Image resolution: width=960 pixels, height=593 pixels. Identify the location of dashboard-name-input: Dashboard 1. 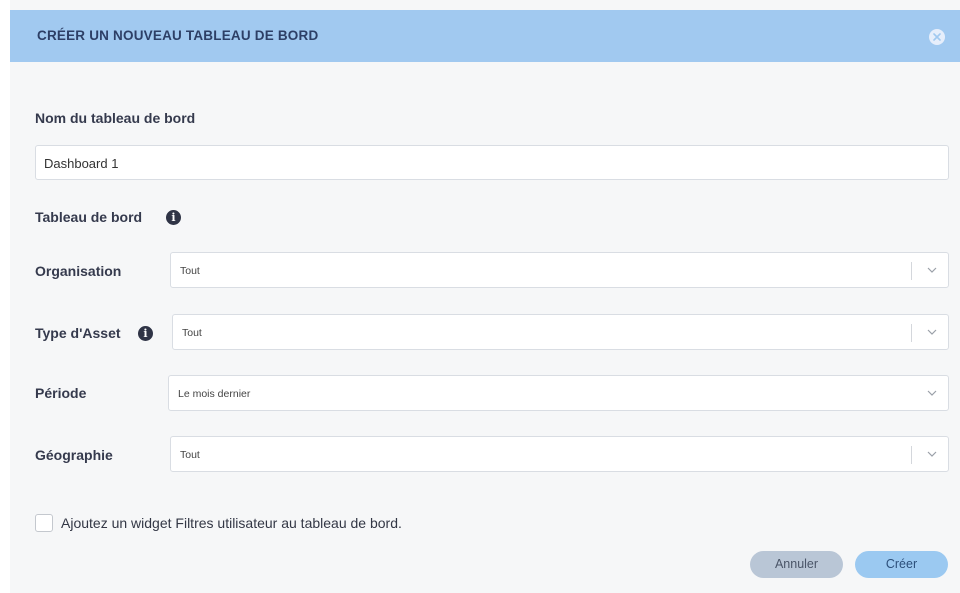
(492, 162).